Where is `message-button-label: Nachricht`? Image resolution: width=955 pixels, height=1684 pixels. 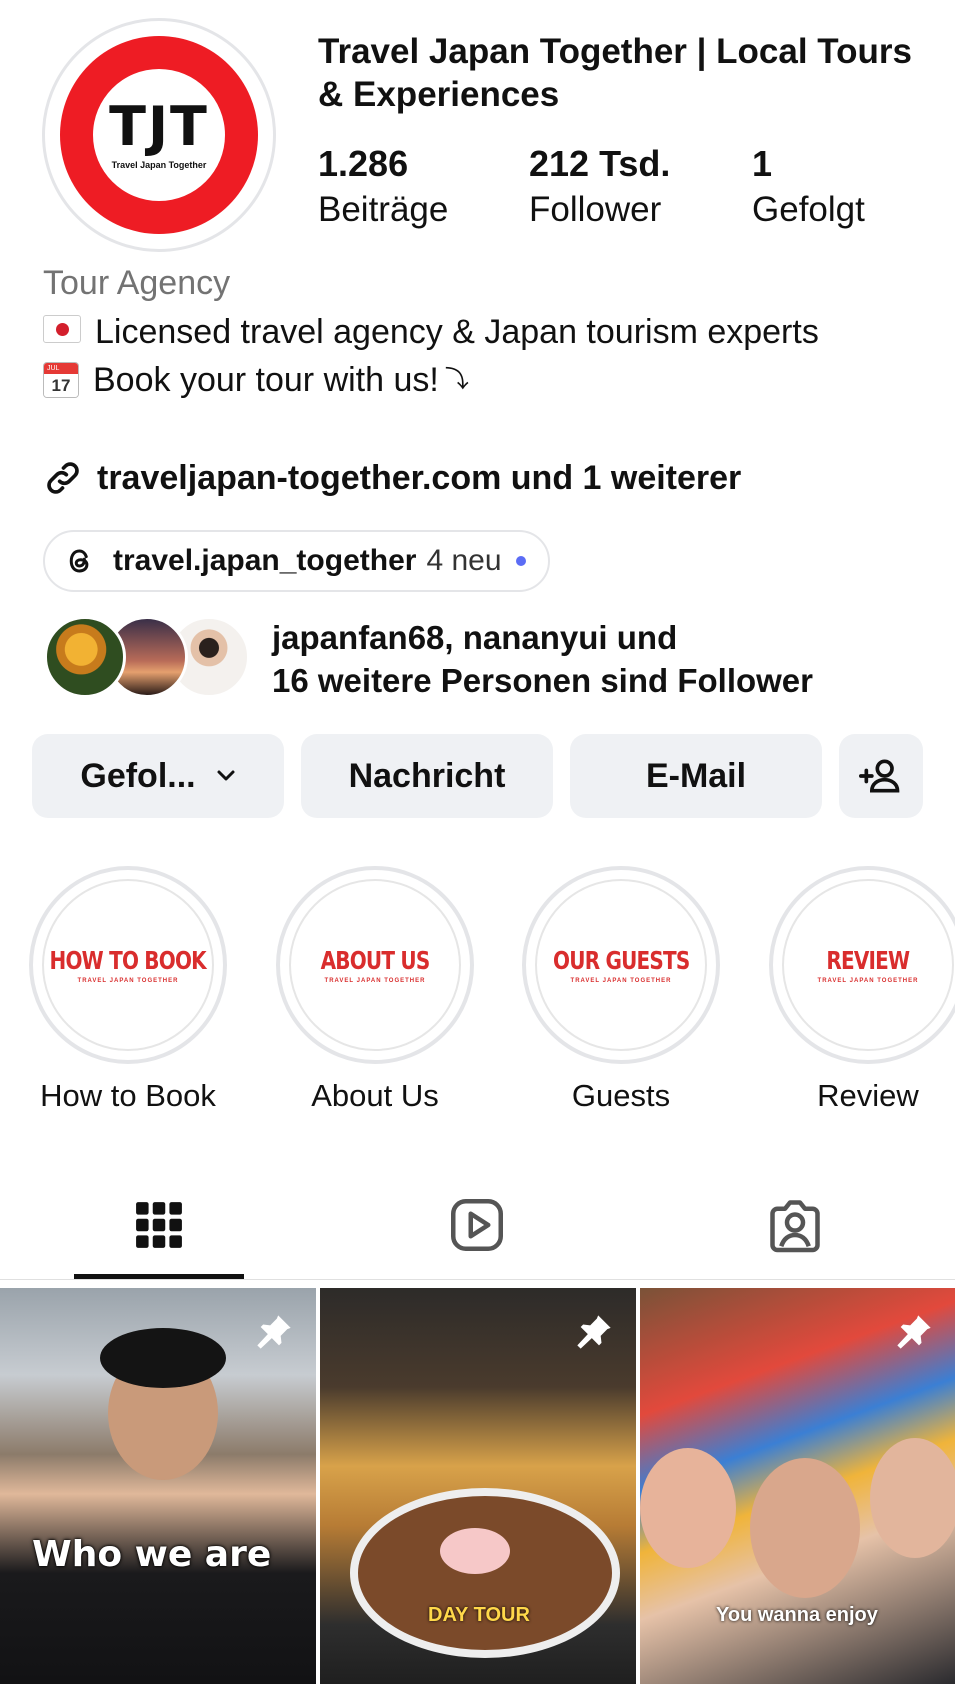
message-button-label: Nachricht is located at coordinates (427, 775).